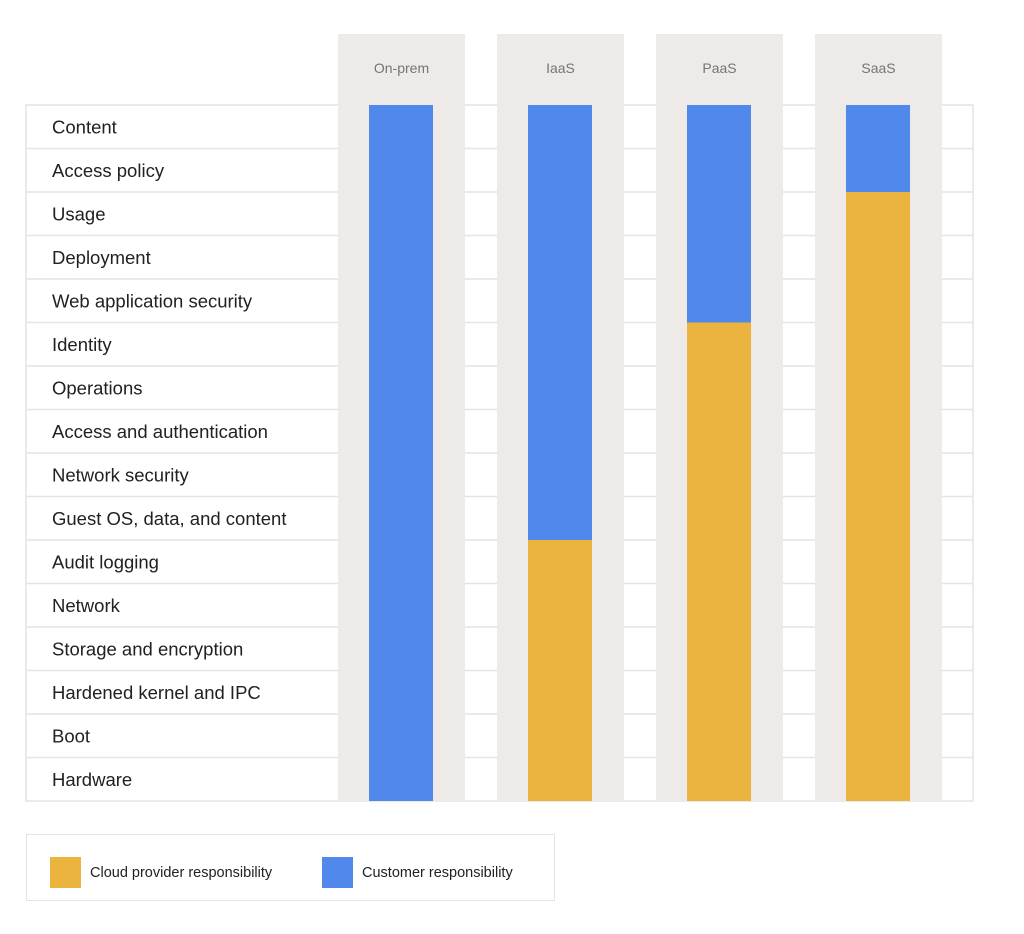 The width and height of the screenshot is (1024, 934). I want to click on row-label: Network, so click(86, 605).